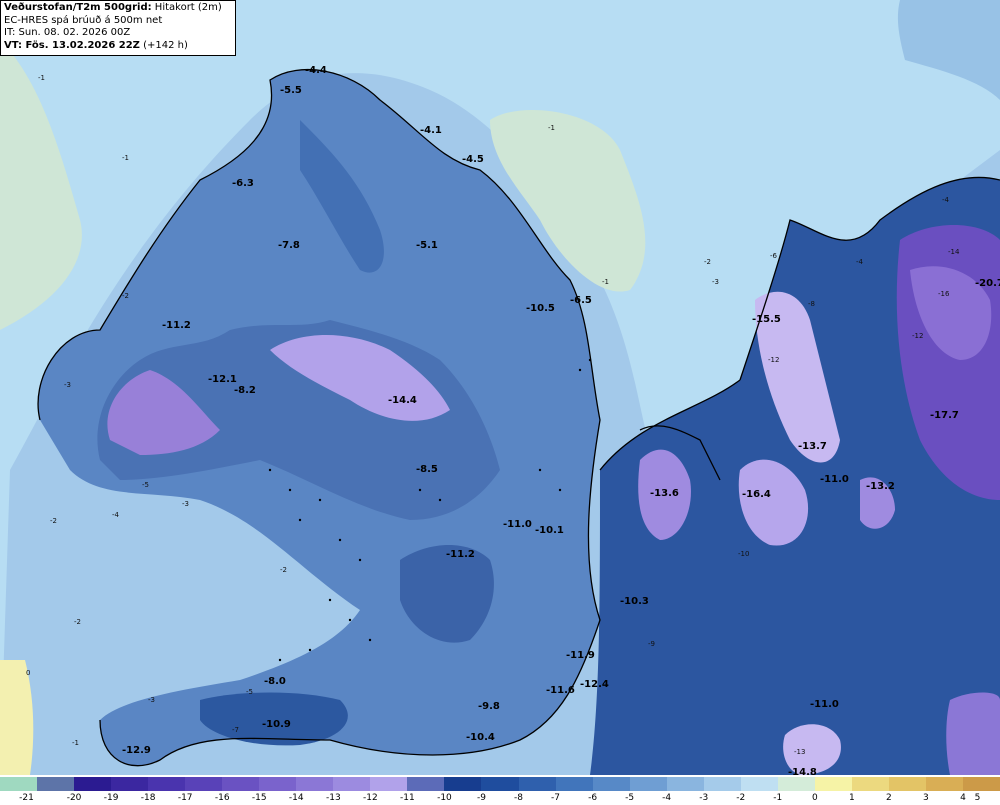 This screenshot has height=805, width=1000. I want to click on contour-label: -10, so click(743, 554).